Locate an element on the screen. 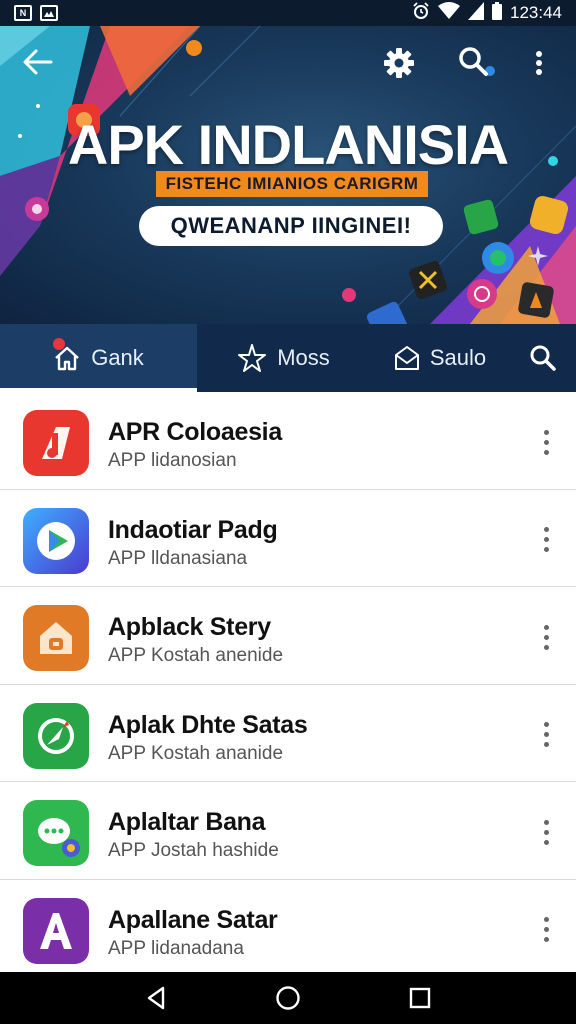  envelope-icon is located at coordinates (406, 358).